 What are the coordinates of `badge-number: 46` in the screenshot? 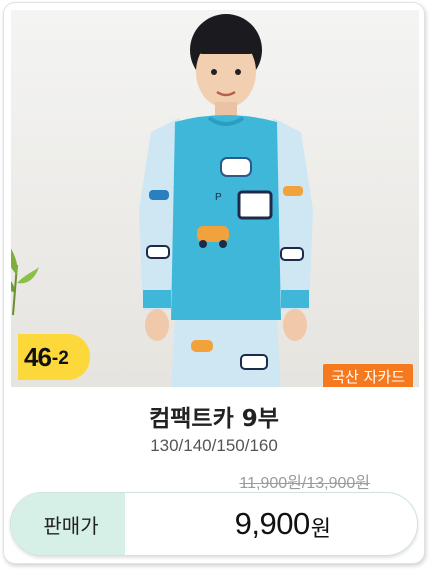 It's located at (38, 356).